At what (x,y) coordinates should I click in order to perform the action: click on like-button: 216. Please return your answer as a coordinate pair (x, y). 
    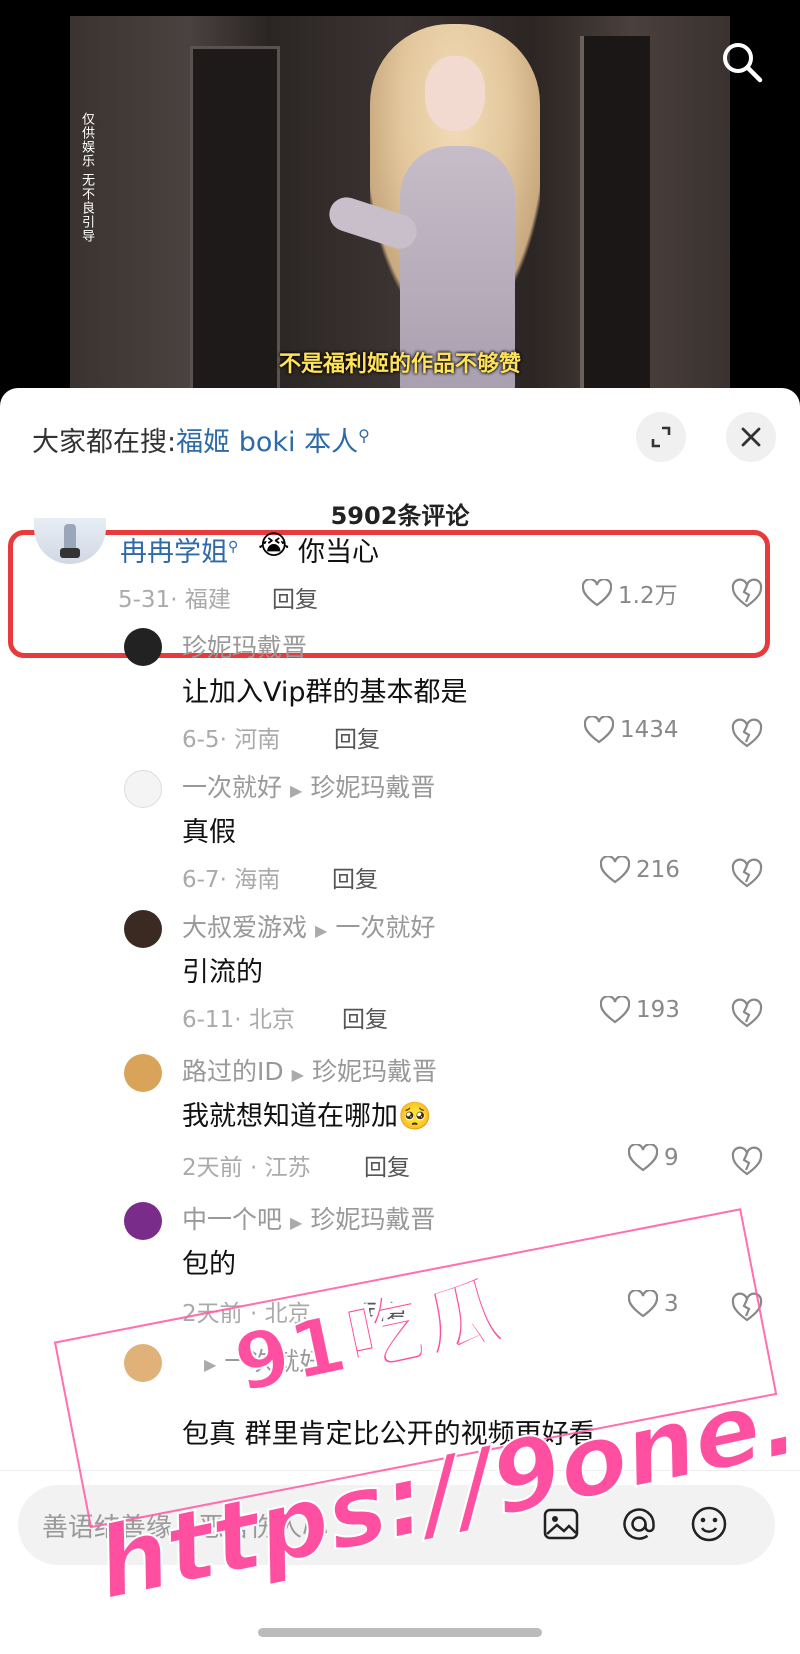
    Looking at the image, I should click on (640, 870).